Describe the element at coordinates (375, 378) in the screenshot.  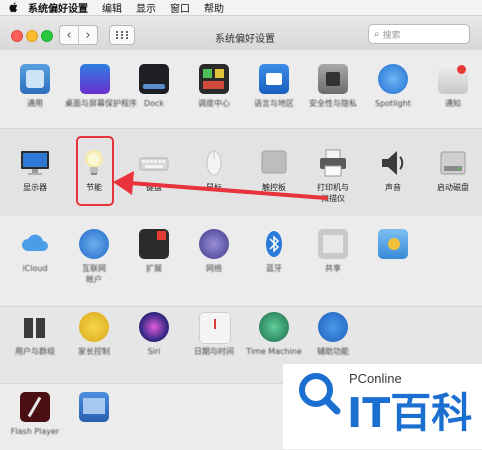
I see `watermark-brand-small: PConline` at that location.